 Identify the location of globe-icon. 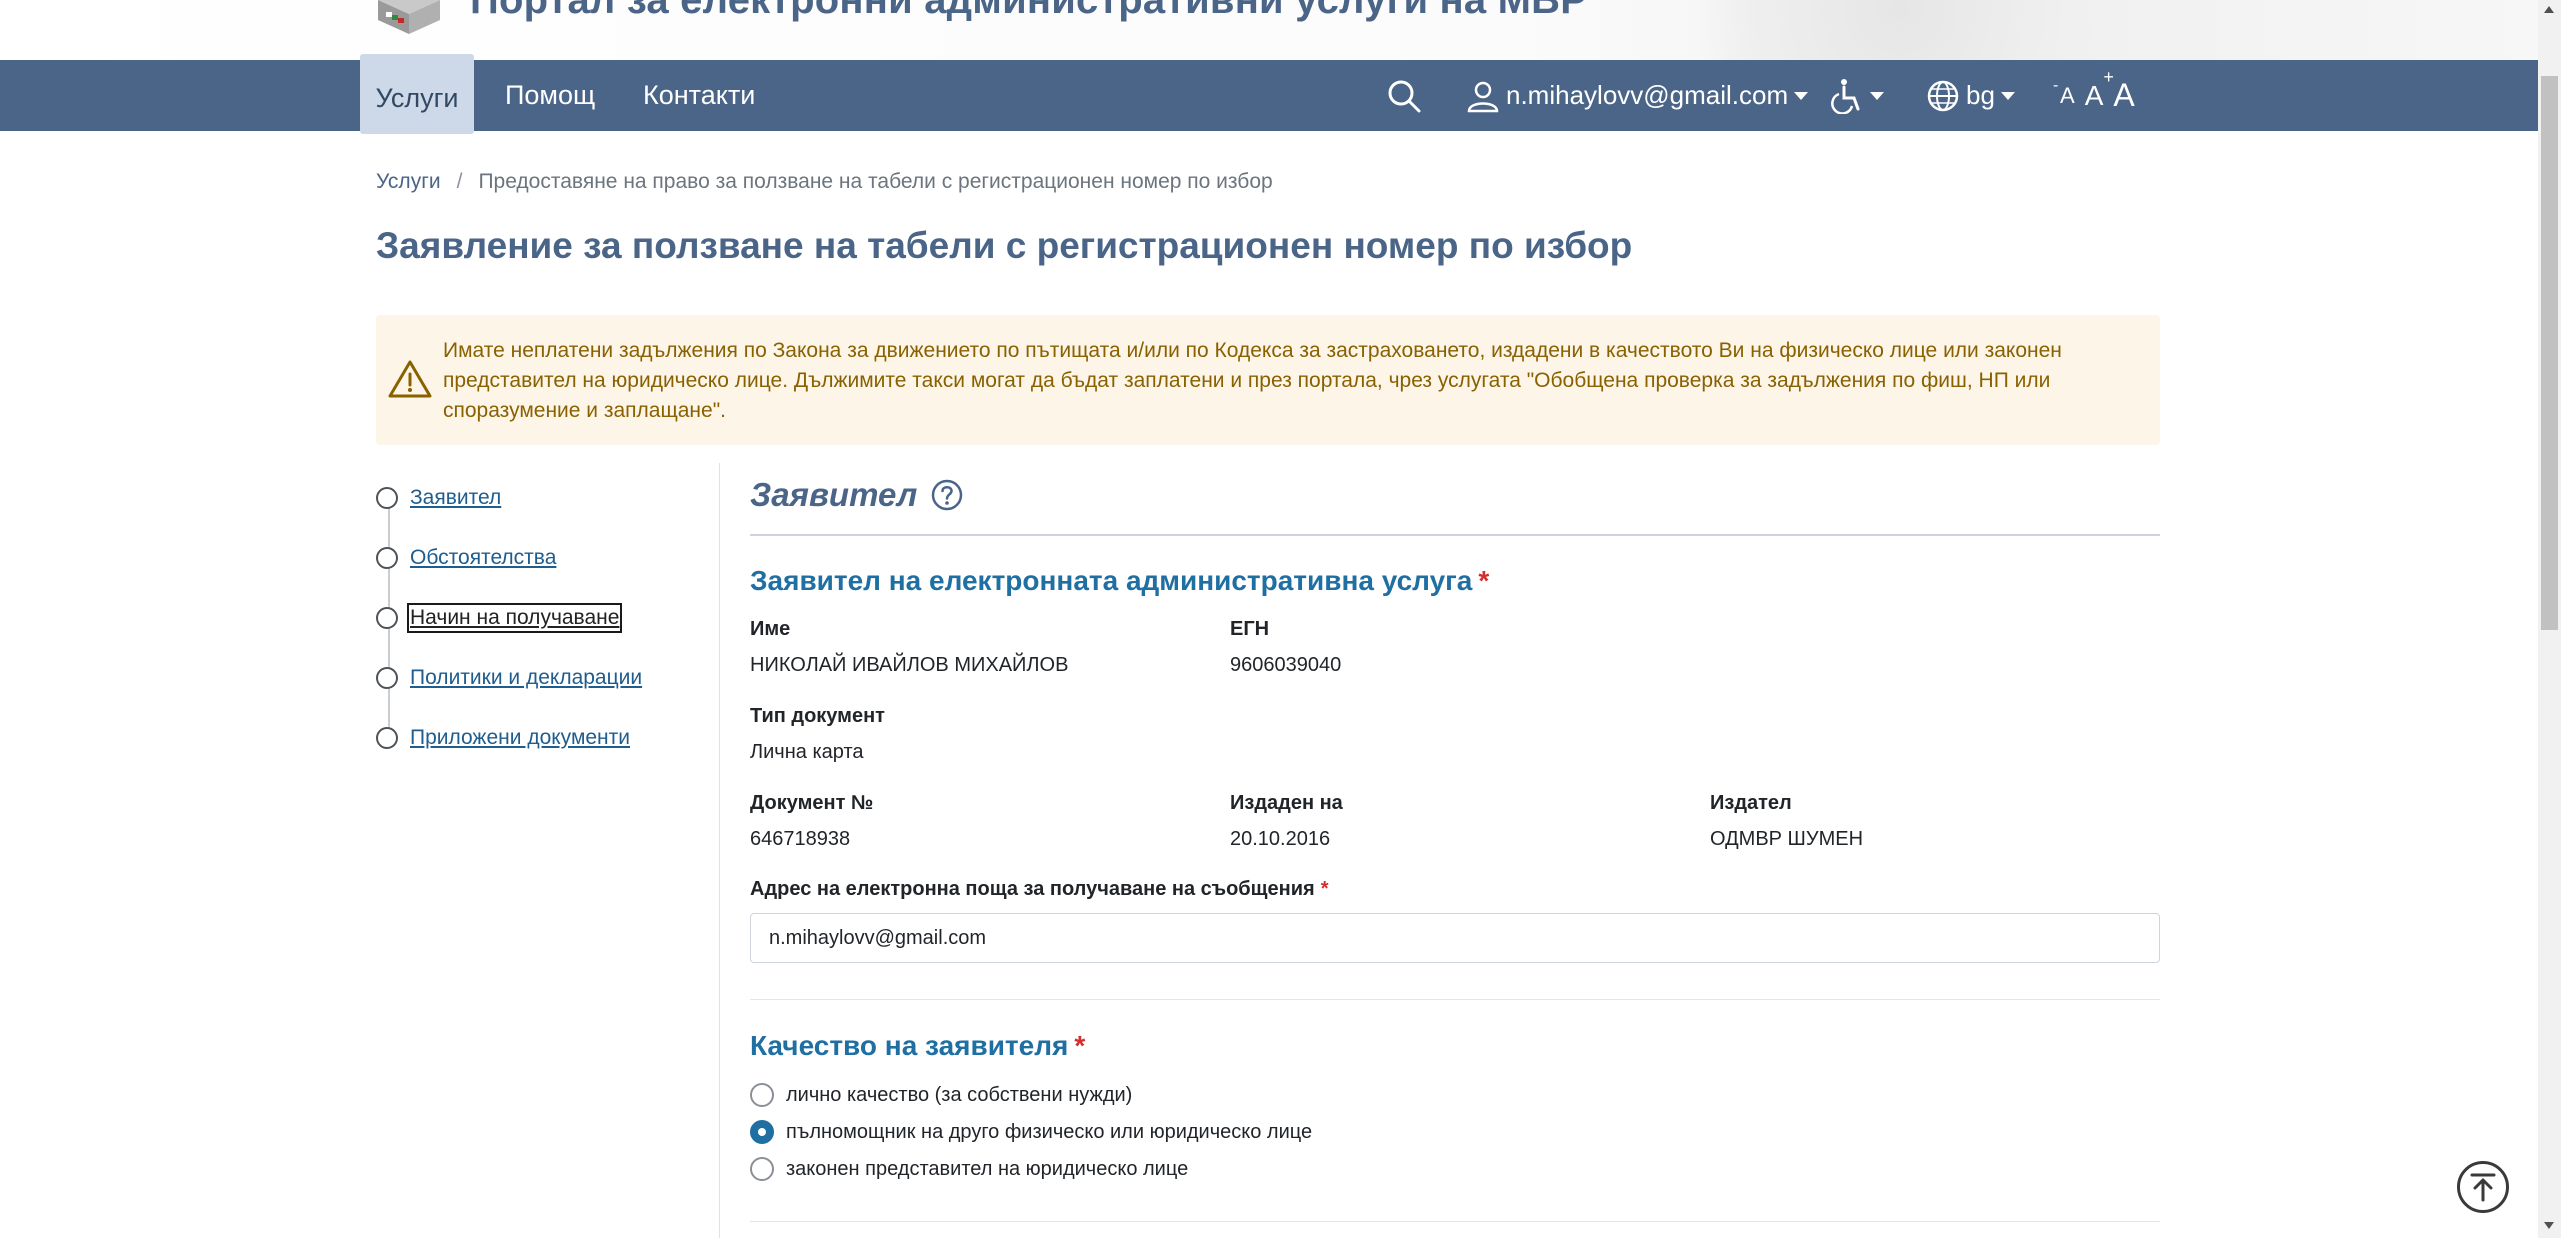
(1943, 95).